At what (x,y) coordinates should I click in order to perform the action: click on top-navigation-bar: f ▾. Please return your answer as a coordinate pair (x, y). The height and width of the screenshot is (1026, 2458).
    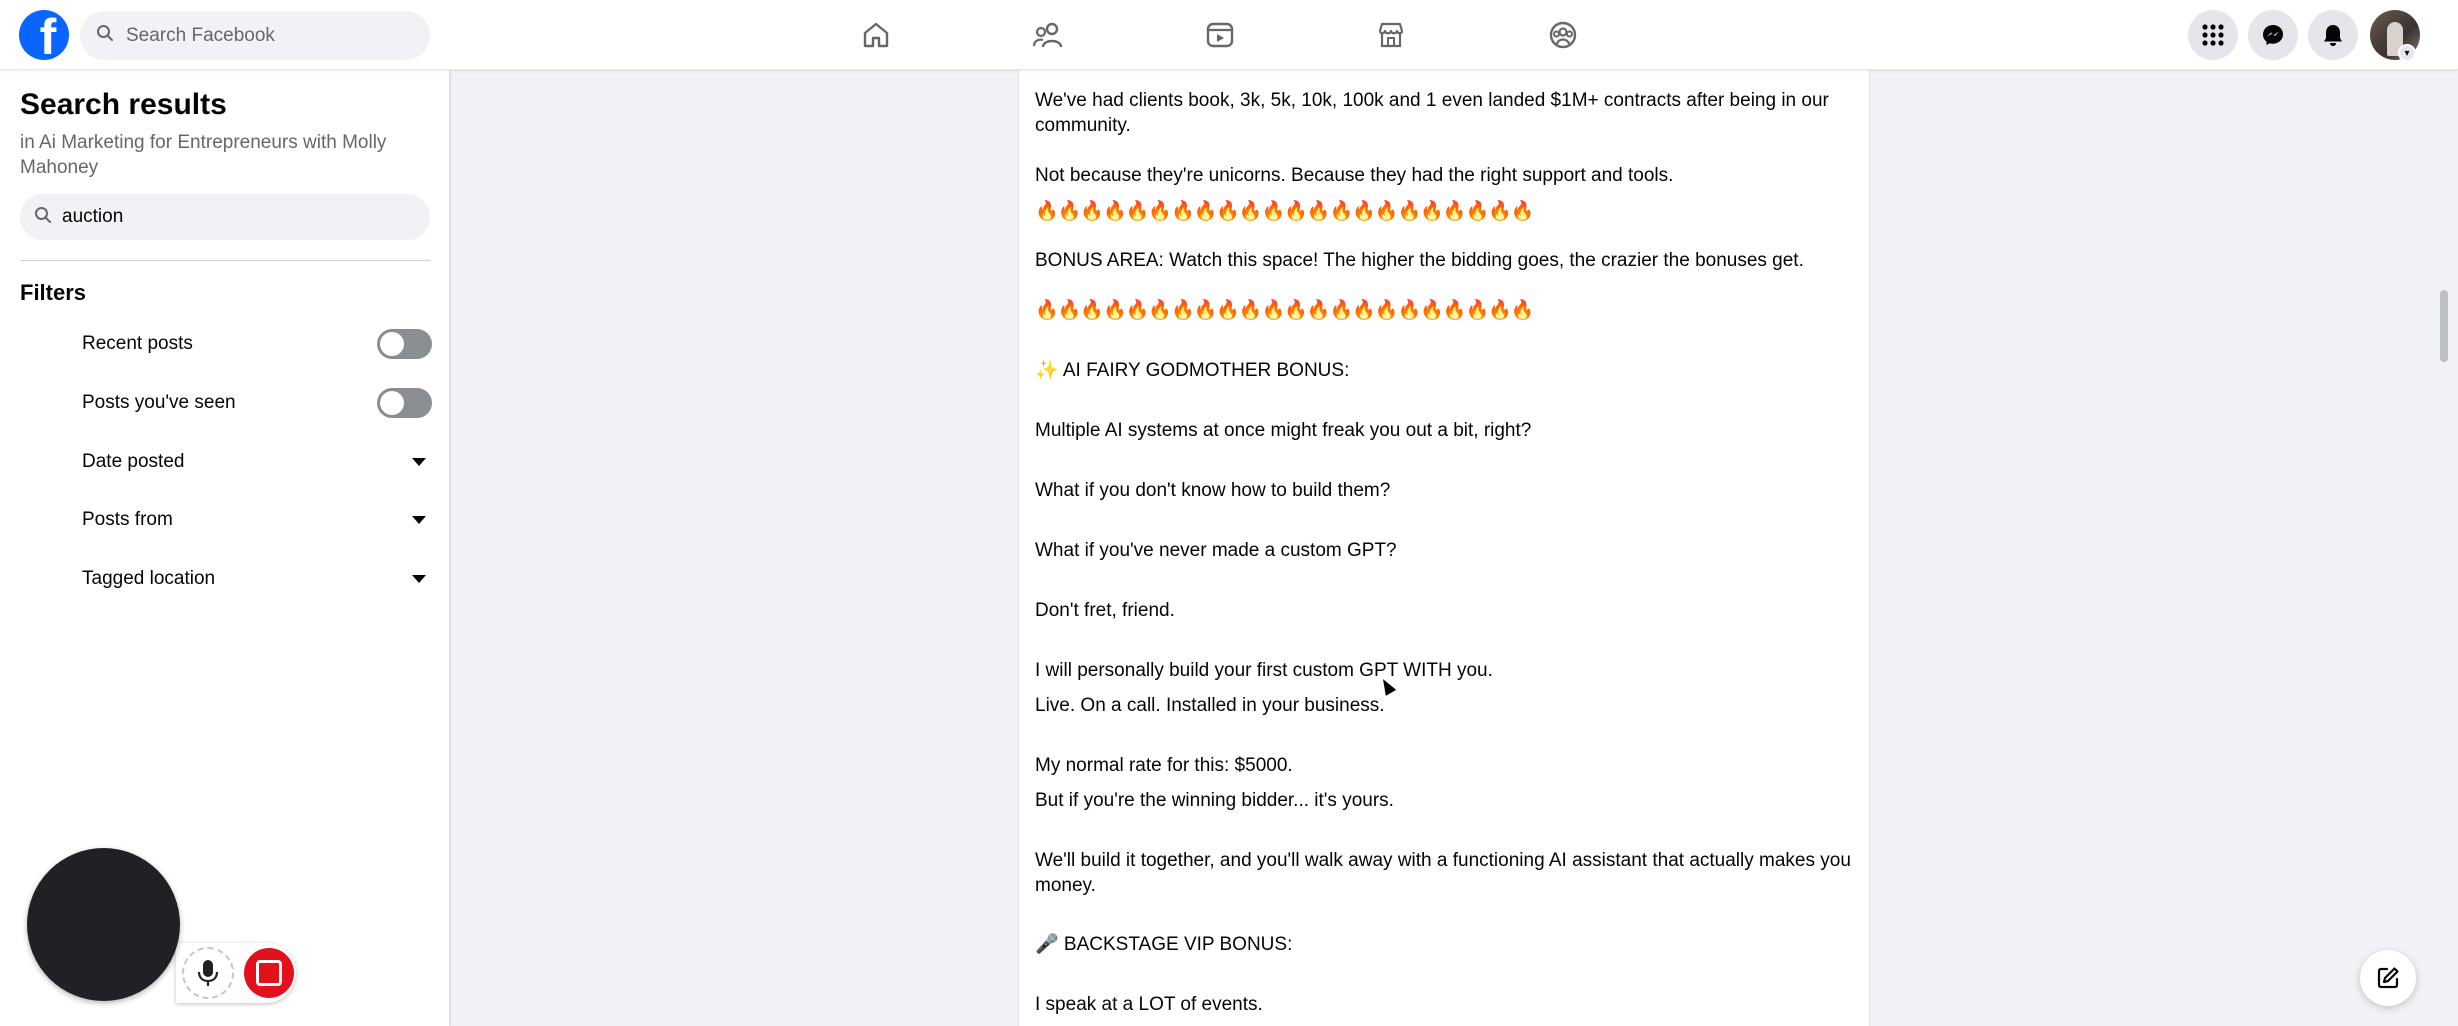
    Looking at the image, I should click on (1229, 35).